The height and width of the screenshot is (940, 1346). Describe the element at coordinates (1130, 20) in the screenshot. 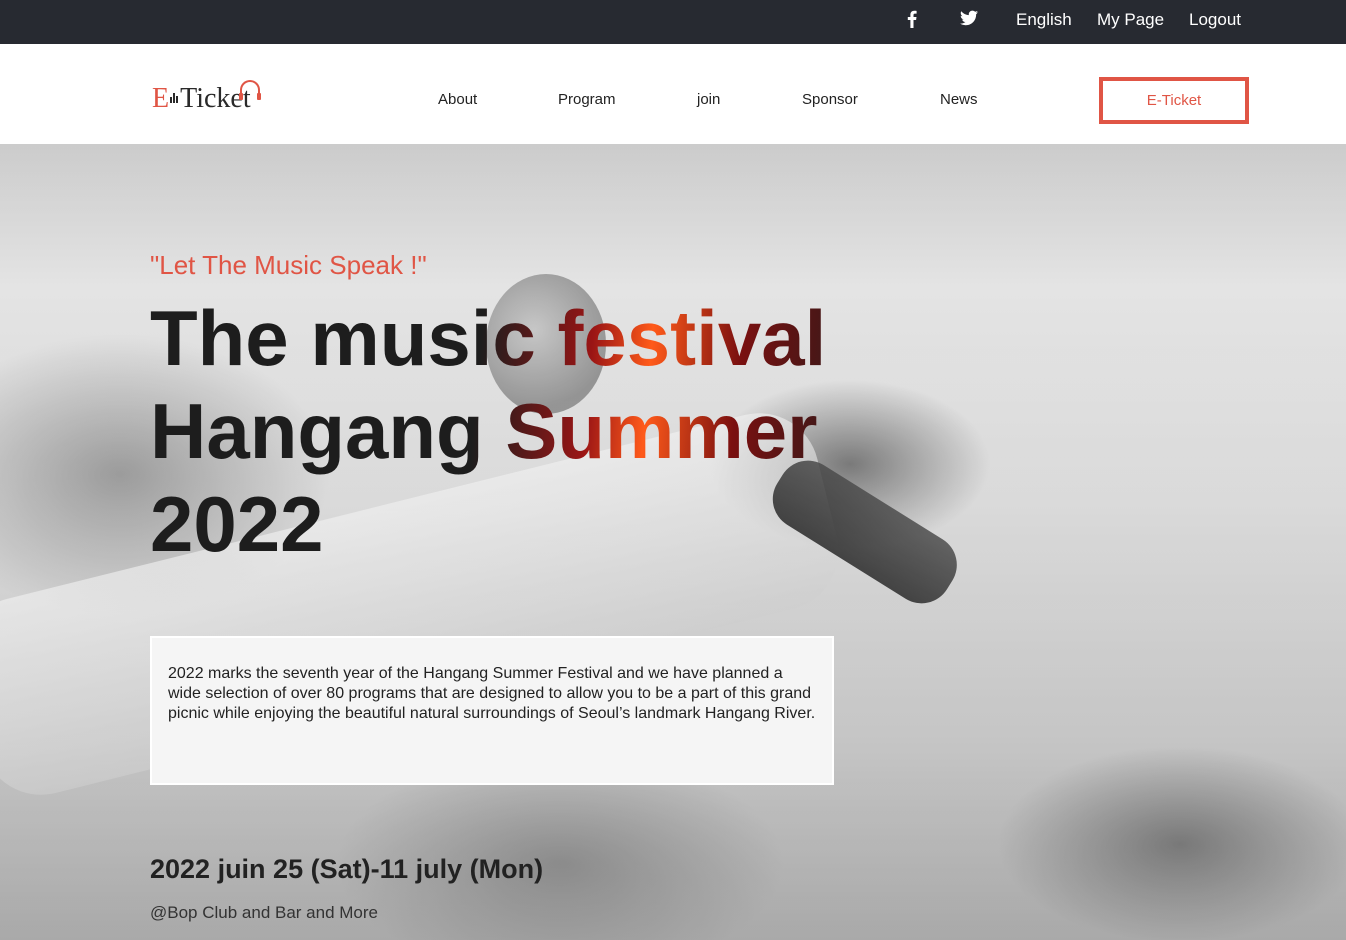

I see `mypage-link: My Page` at that location.